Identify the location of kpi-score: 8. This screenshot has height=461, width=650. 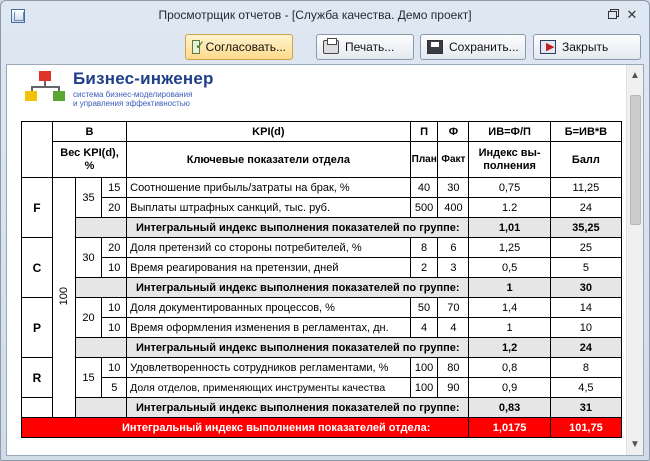
(586, 367).